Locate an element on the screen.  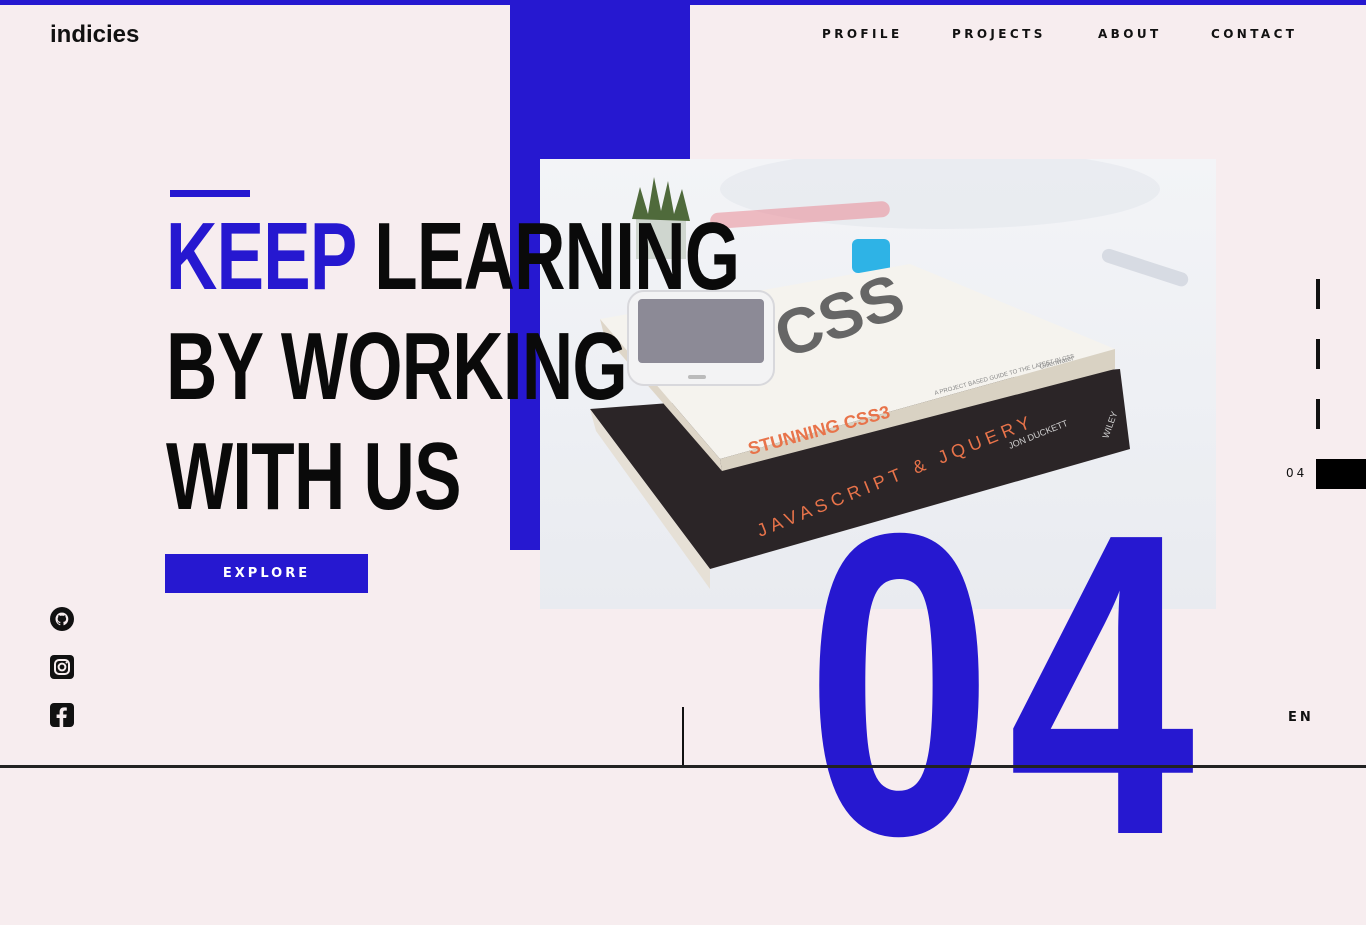
main-nav: PROFILE PROJECTS ABOUT CONTACT is located at coordinates (683, 37).